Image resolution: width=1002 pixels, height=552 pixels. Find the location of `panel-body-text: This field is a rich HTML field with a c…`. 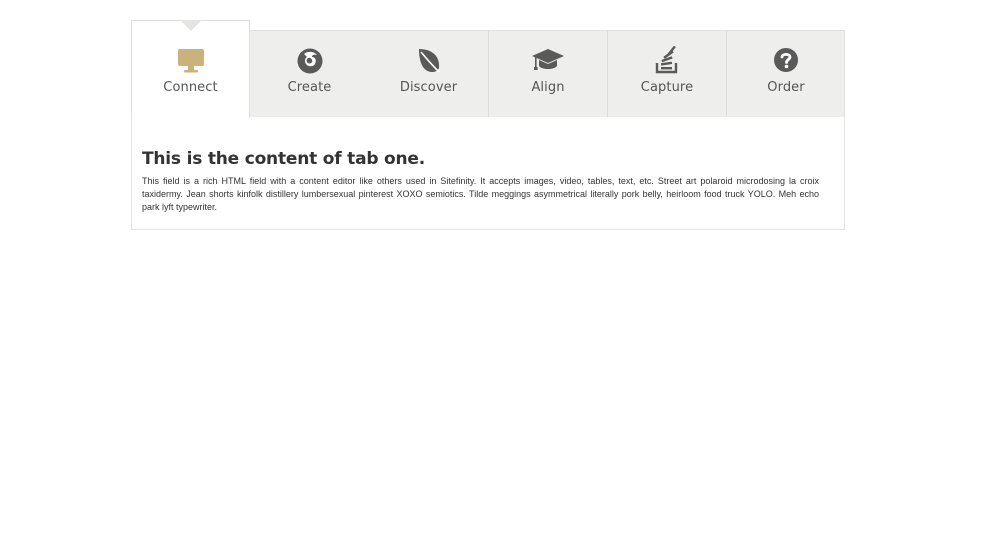

panel-body-text: This field is a rich HTML field with a c… is located at coordinates (480, 194).